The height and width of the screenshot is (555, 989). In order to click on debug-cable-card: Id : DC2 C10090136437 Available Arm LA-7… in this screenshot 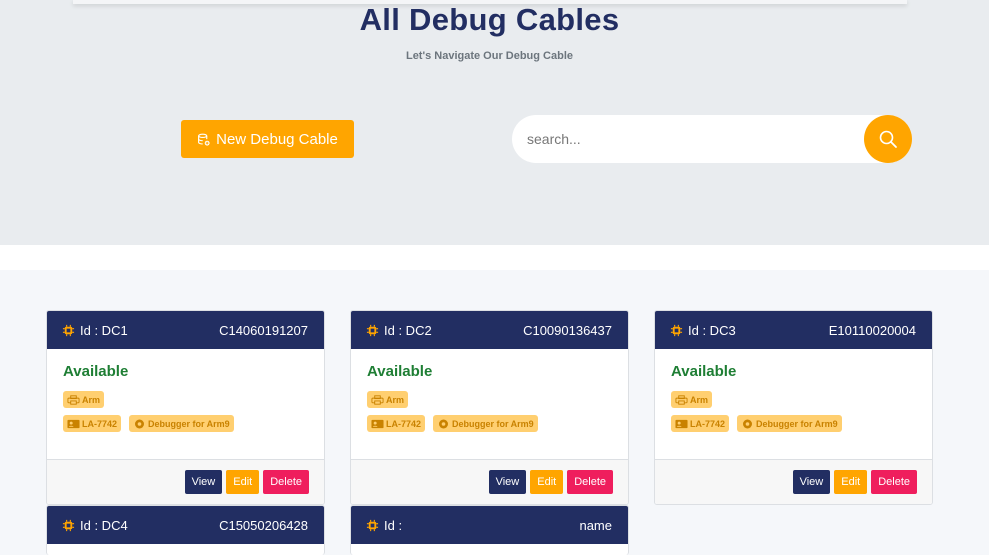, I will do `click(489, 407)`.